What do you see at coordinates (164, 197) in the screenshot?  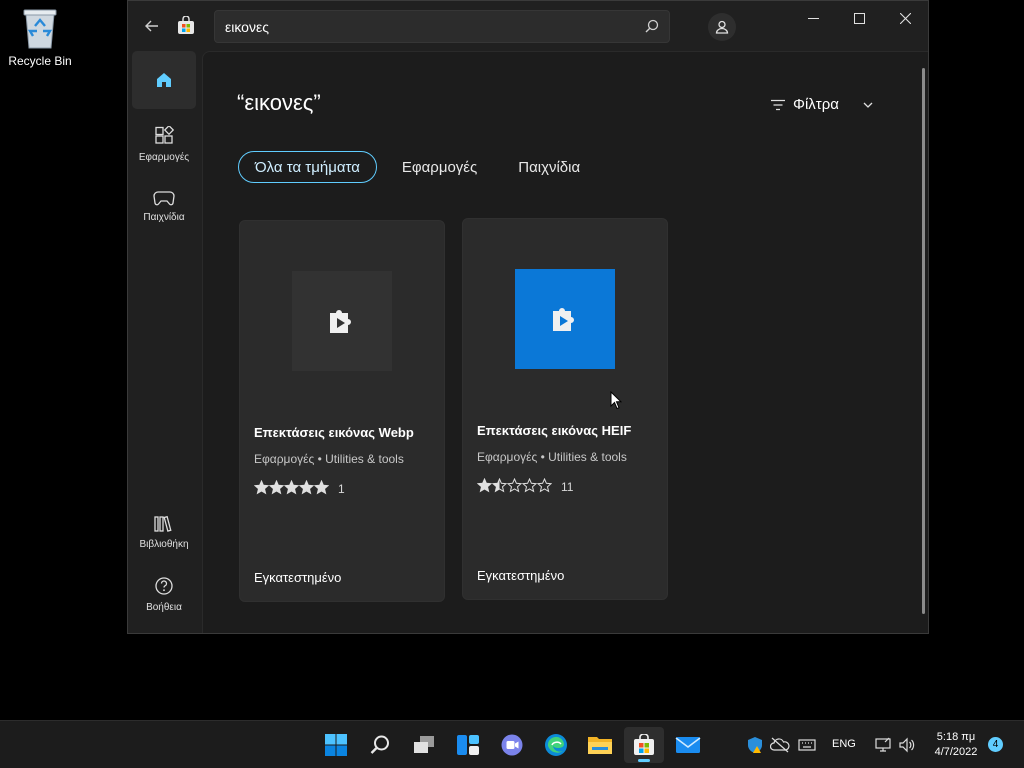 I see `gamepad-icon` at bounding box center [164, 197].